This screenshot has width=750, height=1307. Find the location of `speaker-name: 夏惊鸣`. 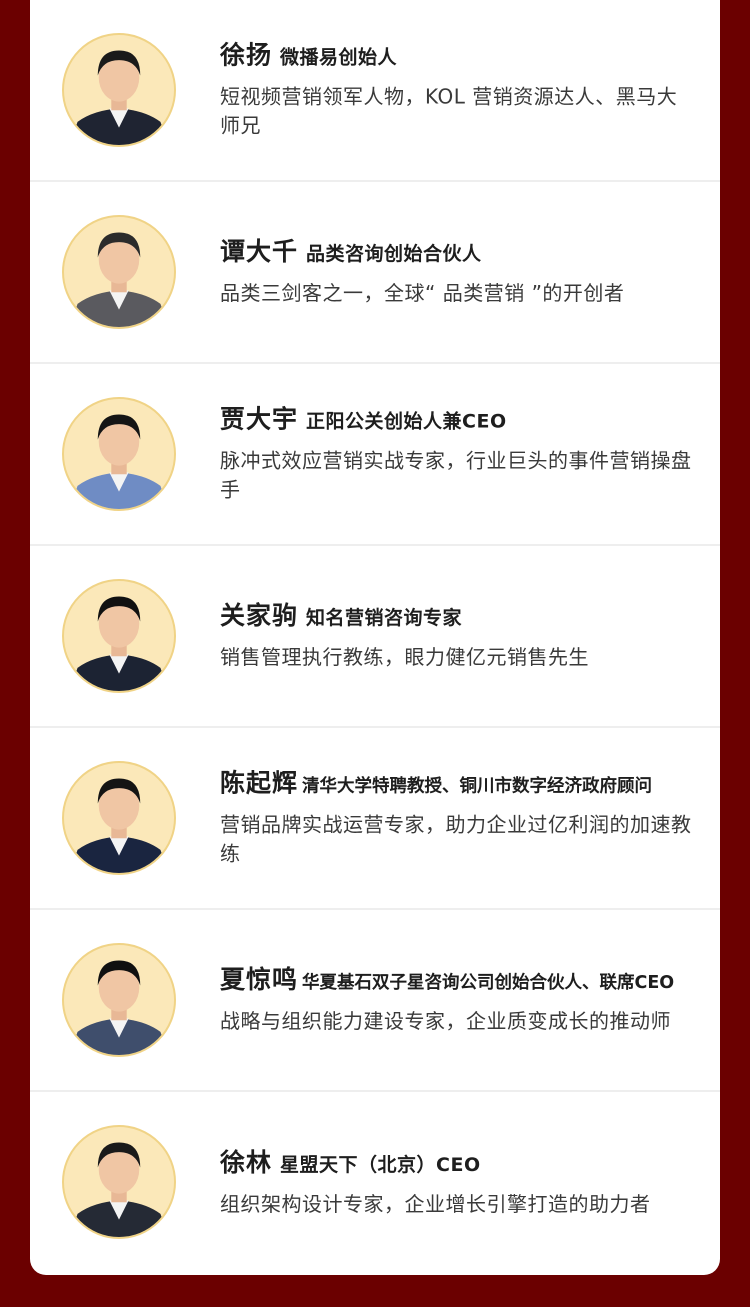

speaker-name: 夏惊鸣 is located at coordinates (259, 979).